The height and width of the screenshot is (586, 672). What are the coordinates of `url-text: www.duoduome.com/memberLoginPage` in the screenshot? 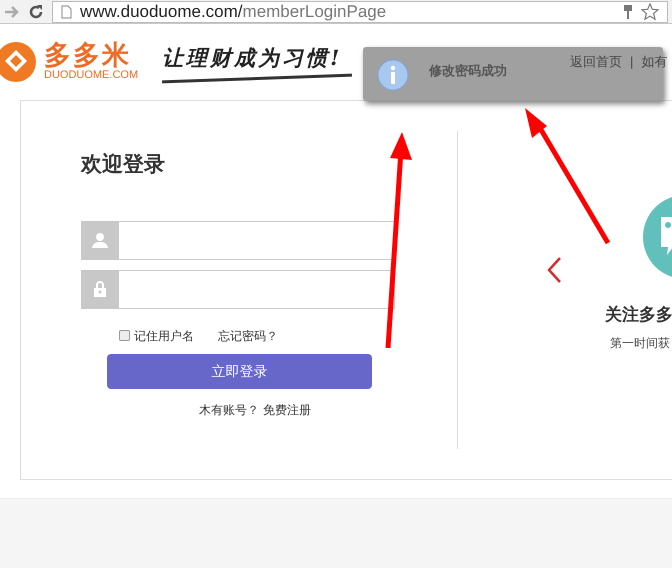 It's located at (234, 11).